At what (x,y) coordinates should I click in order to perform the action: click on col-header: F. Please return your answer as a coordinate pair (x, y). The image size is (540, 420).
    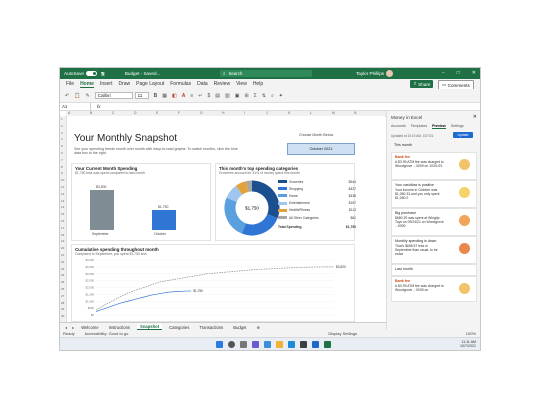
    Looking at the image, I should click on (179, 113).